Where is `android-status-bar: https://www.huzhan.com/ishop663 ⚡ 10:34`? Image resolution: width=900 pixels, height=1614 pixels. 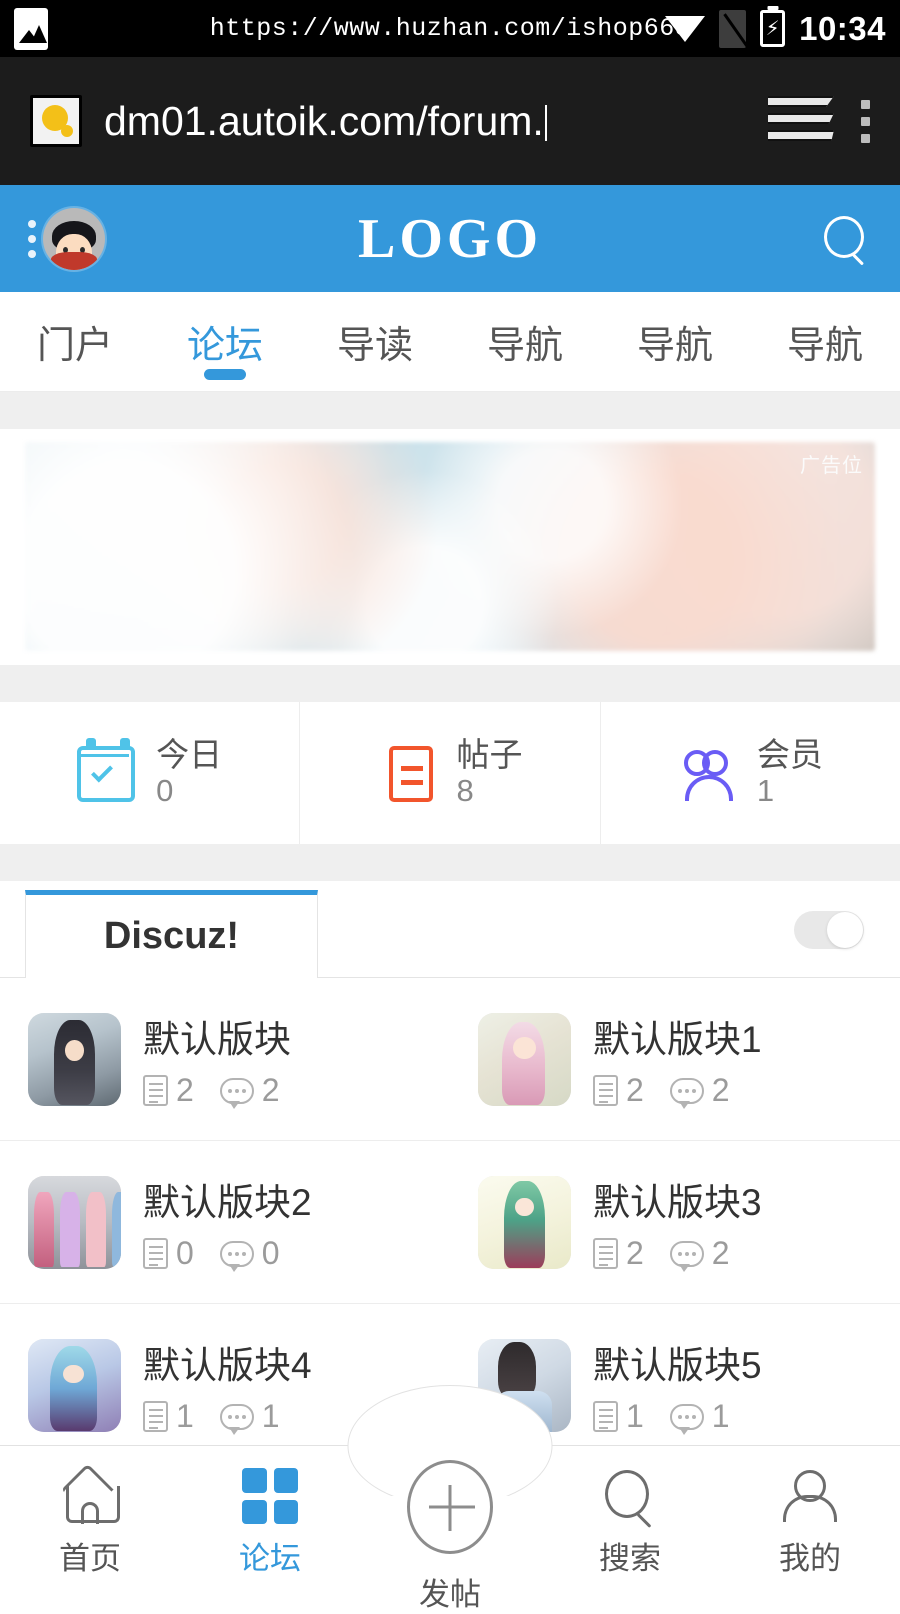 android-status-bar: https://www.huzhan.com/ishop663 ⚡ 10:34 is located at coordinates (450, 28).